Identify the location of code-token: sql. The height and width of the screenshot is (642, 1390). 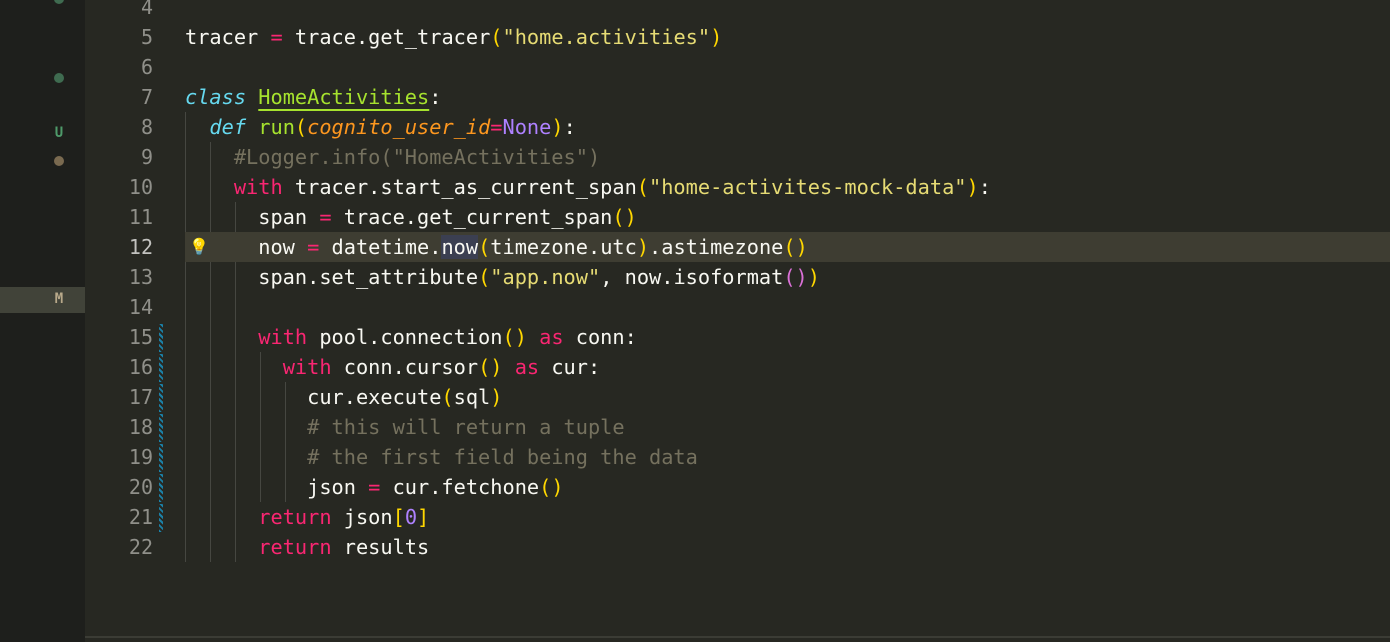
(472, 397).